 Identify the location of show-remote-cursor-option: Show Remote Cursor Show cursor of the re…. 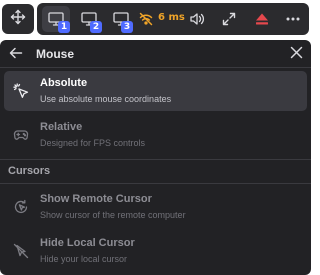
(155, 207).